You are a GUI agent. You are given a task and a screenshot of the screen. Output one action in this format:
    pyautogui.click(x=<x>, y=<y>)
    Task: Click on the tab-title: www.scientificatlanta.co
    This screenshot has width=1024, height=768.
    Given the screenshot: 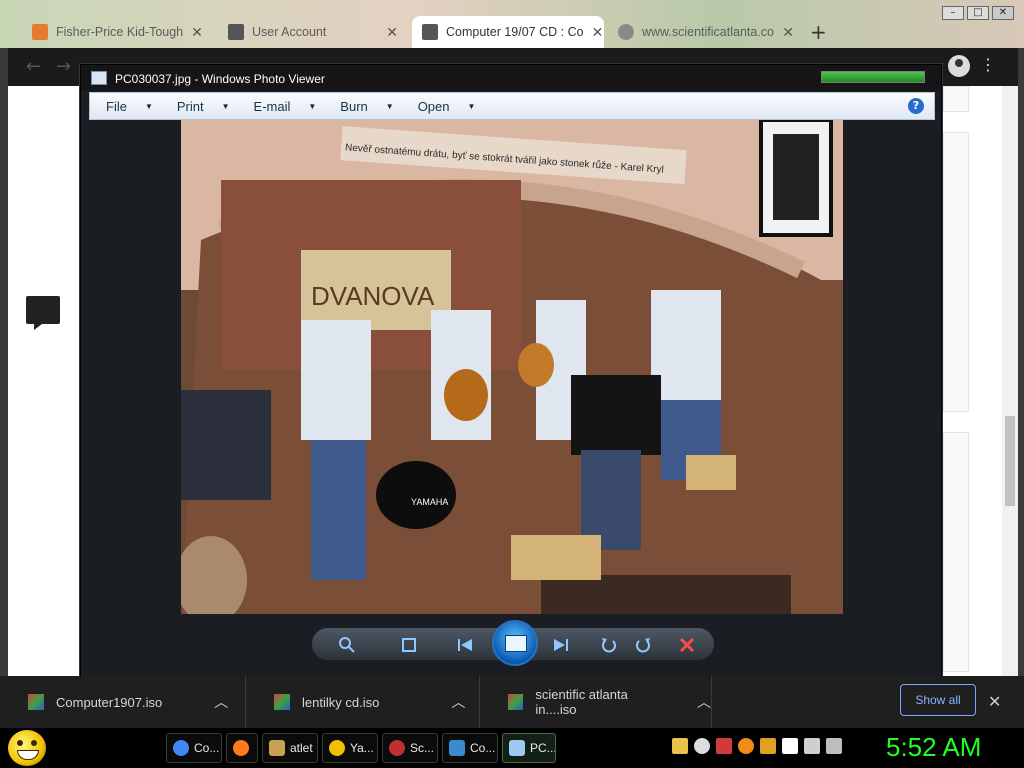 What is the action you would take?
    pyautogui.click(x=708, y=32)
    